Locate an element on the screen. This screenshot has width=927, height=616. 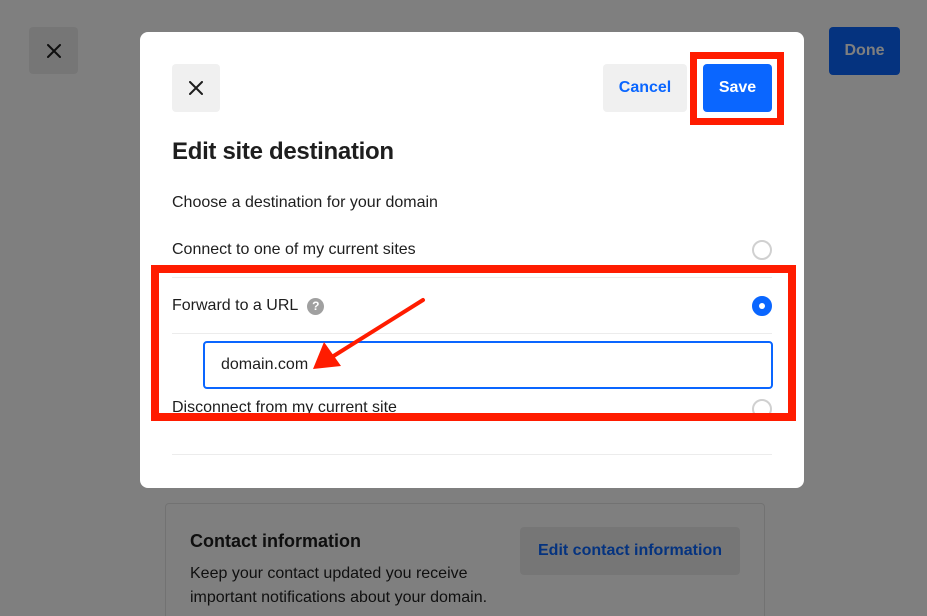
modal-title: Edit site destination is located at coordinates (283, 151).